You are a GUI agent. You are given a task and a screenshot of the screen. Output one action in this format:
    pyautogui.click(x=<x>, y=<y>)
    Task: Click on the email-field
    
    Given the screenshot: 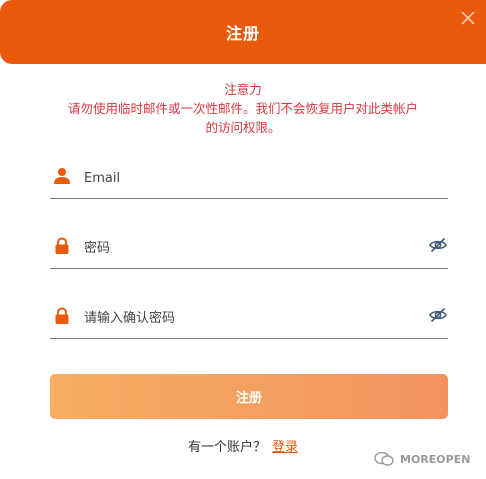 What is the action you would take?
    pyautogui.click(x=249, y=180)
    